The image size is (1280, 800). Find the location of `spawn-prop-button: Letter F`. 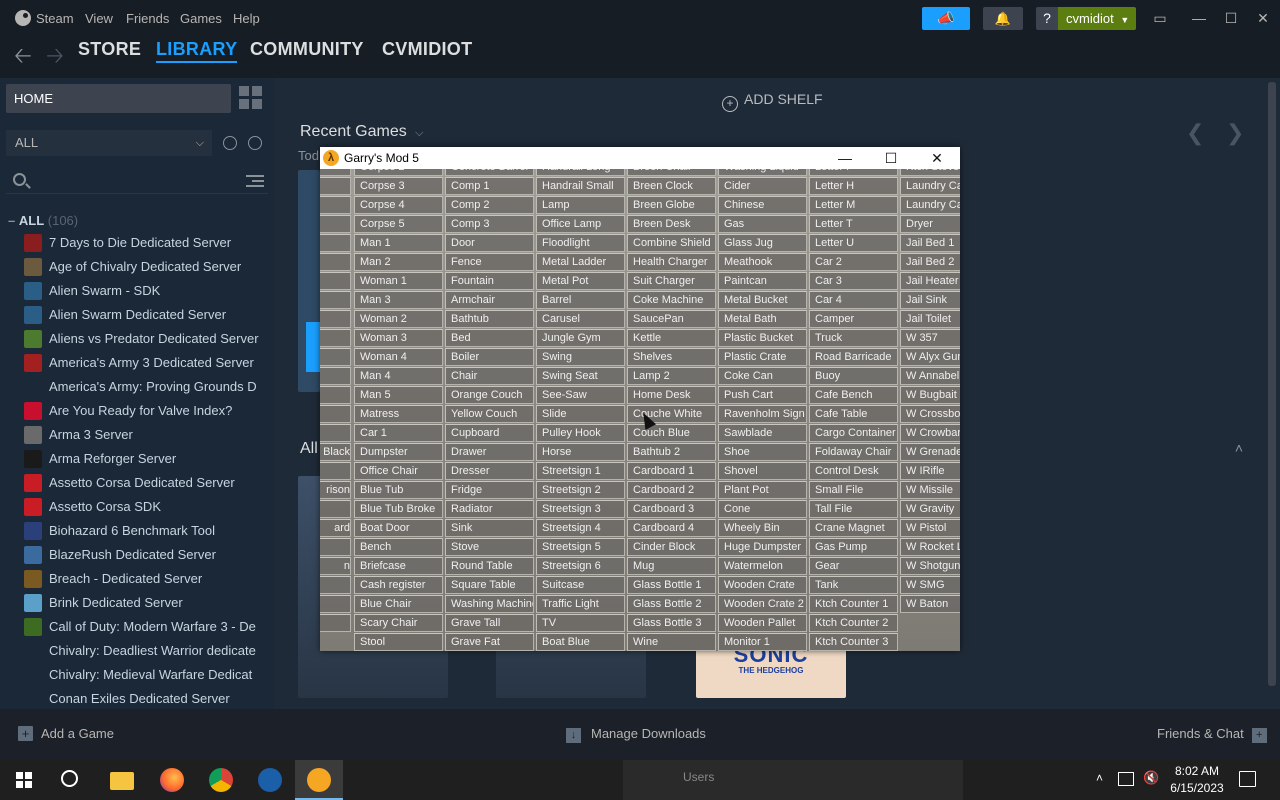

spawn-prop-button: Letter F is located at coordinates (853, 172).